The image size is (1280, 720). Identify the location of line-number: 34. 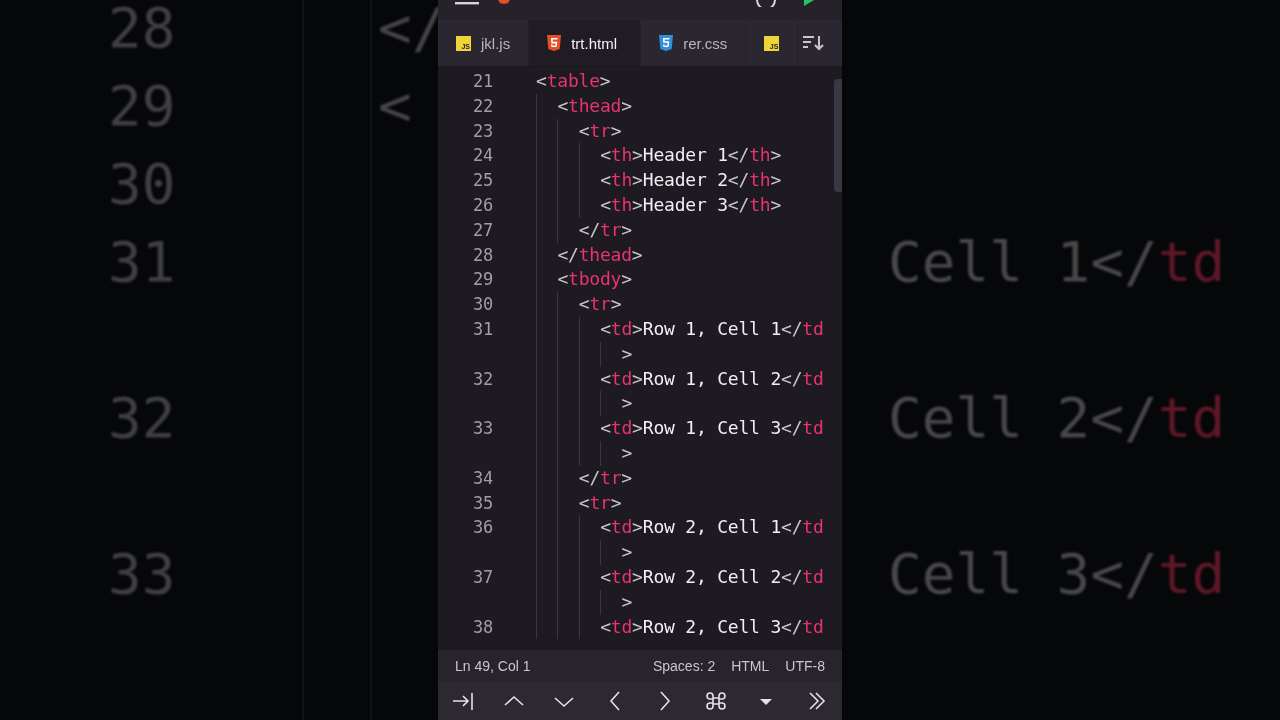
(482, 478).